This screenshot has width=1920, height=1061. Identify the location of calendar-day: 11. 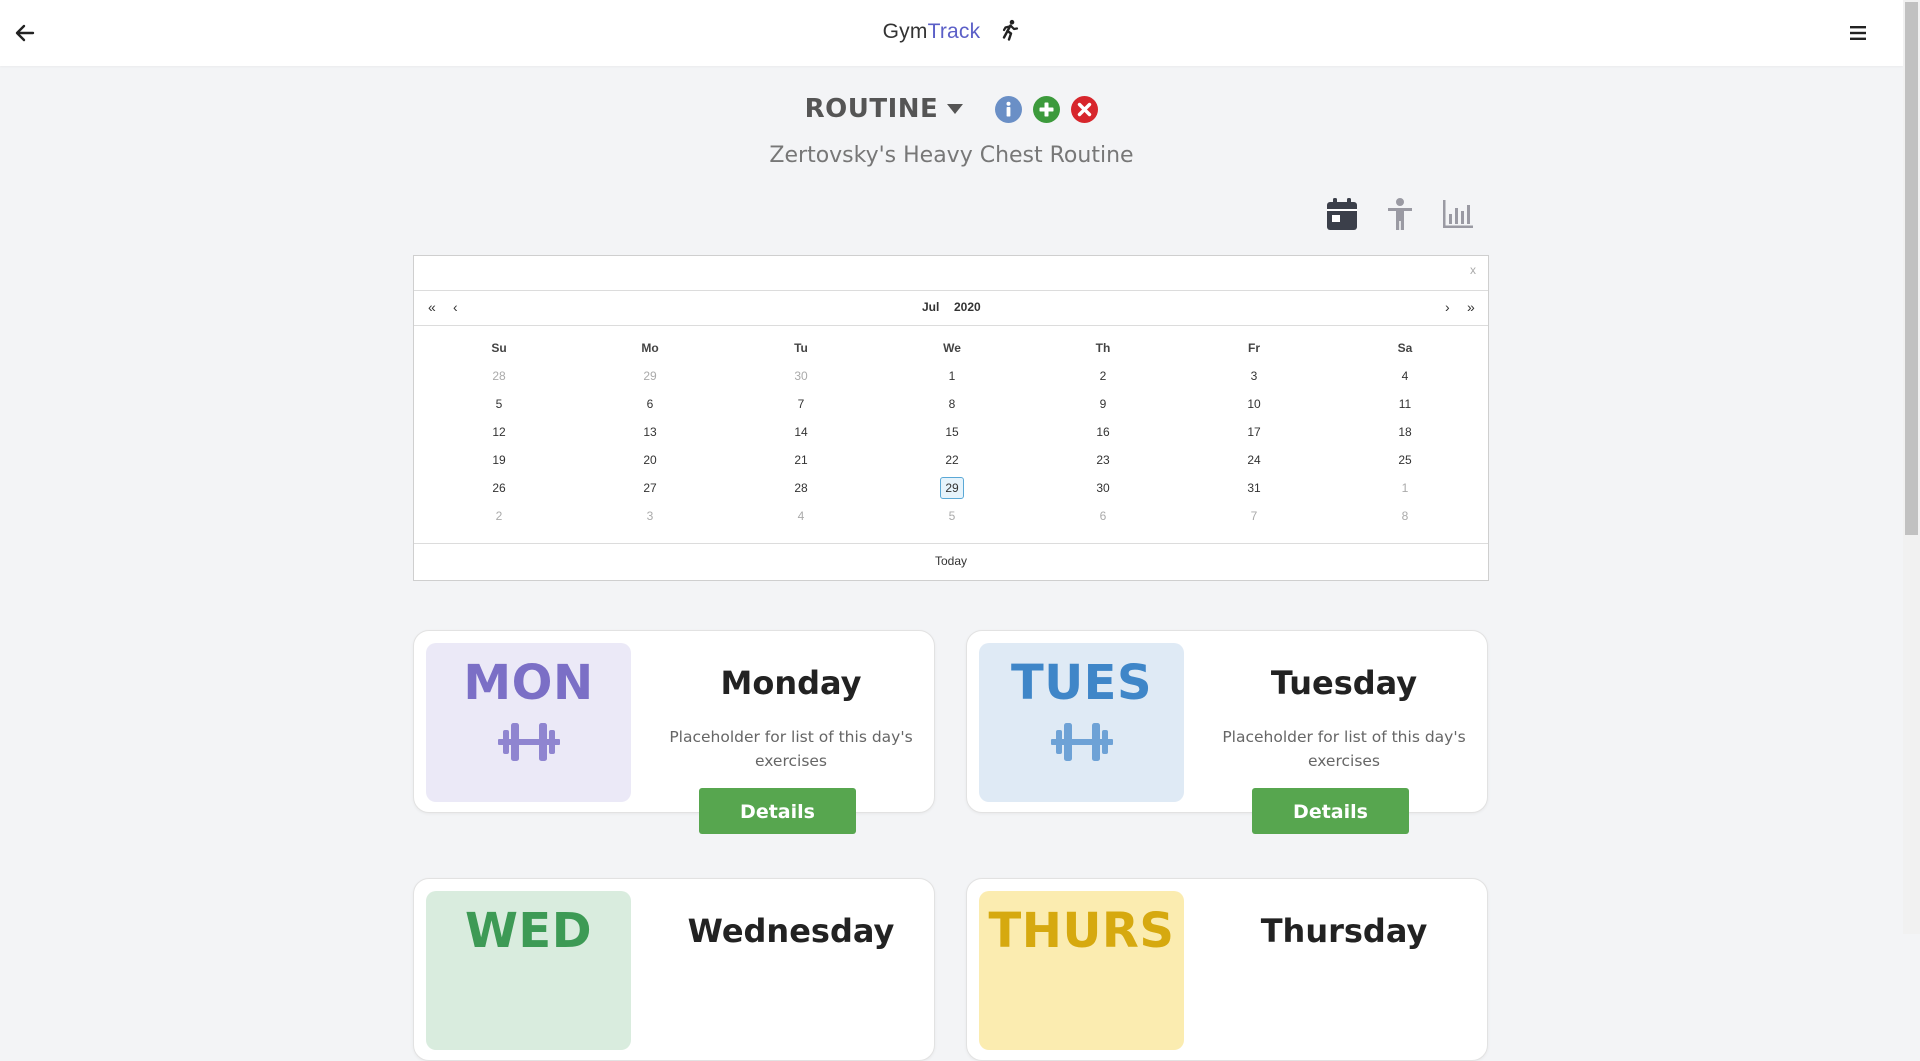
(1405, 404).